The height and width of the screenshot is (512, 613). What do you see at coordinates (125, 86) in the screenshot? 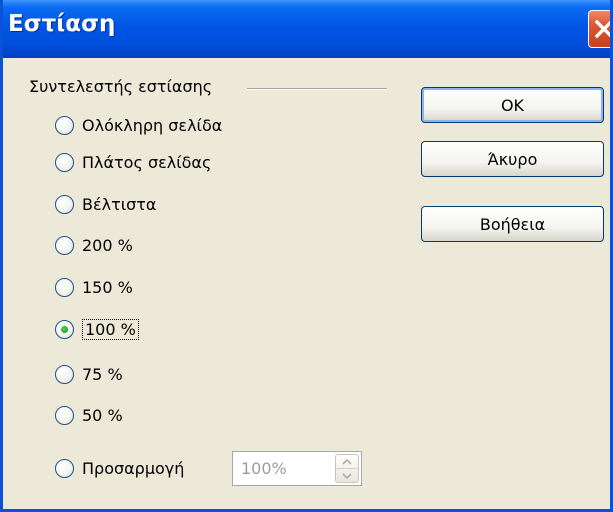
I see `zoom-factor-group-label: Συντελεστής εστίασης` at bounding box center [125, 86].